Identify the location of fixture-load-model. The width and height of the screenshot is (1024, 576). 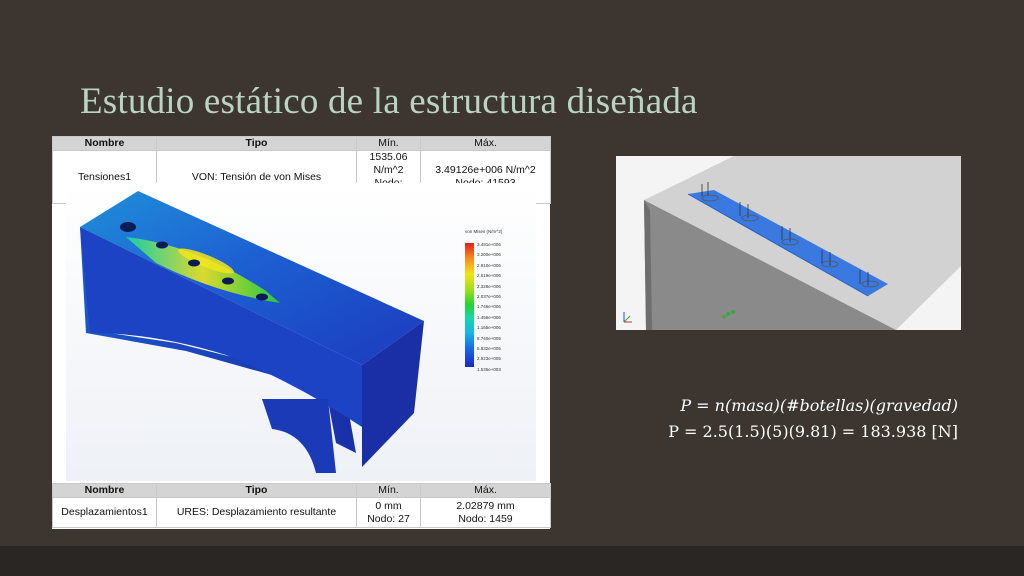
(788, 243).